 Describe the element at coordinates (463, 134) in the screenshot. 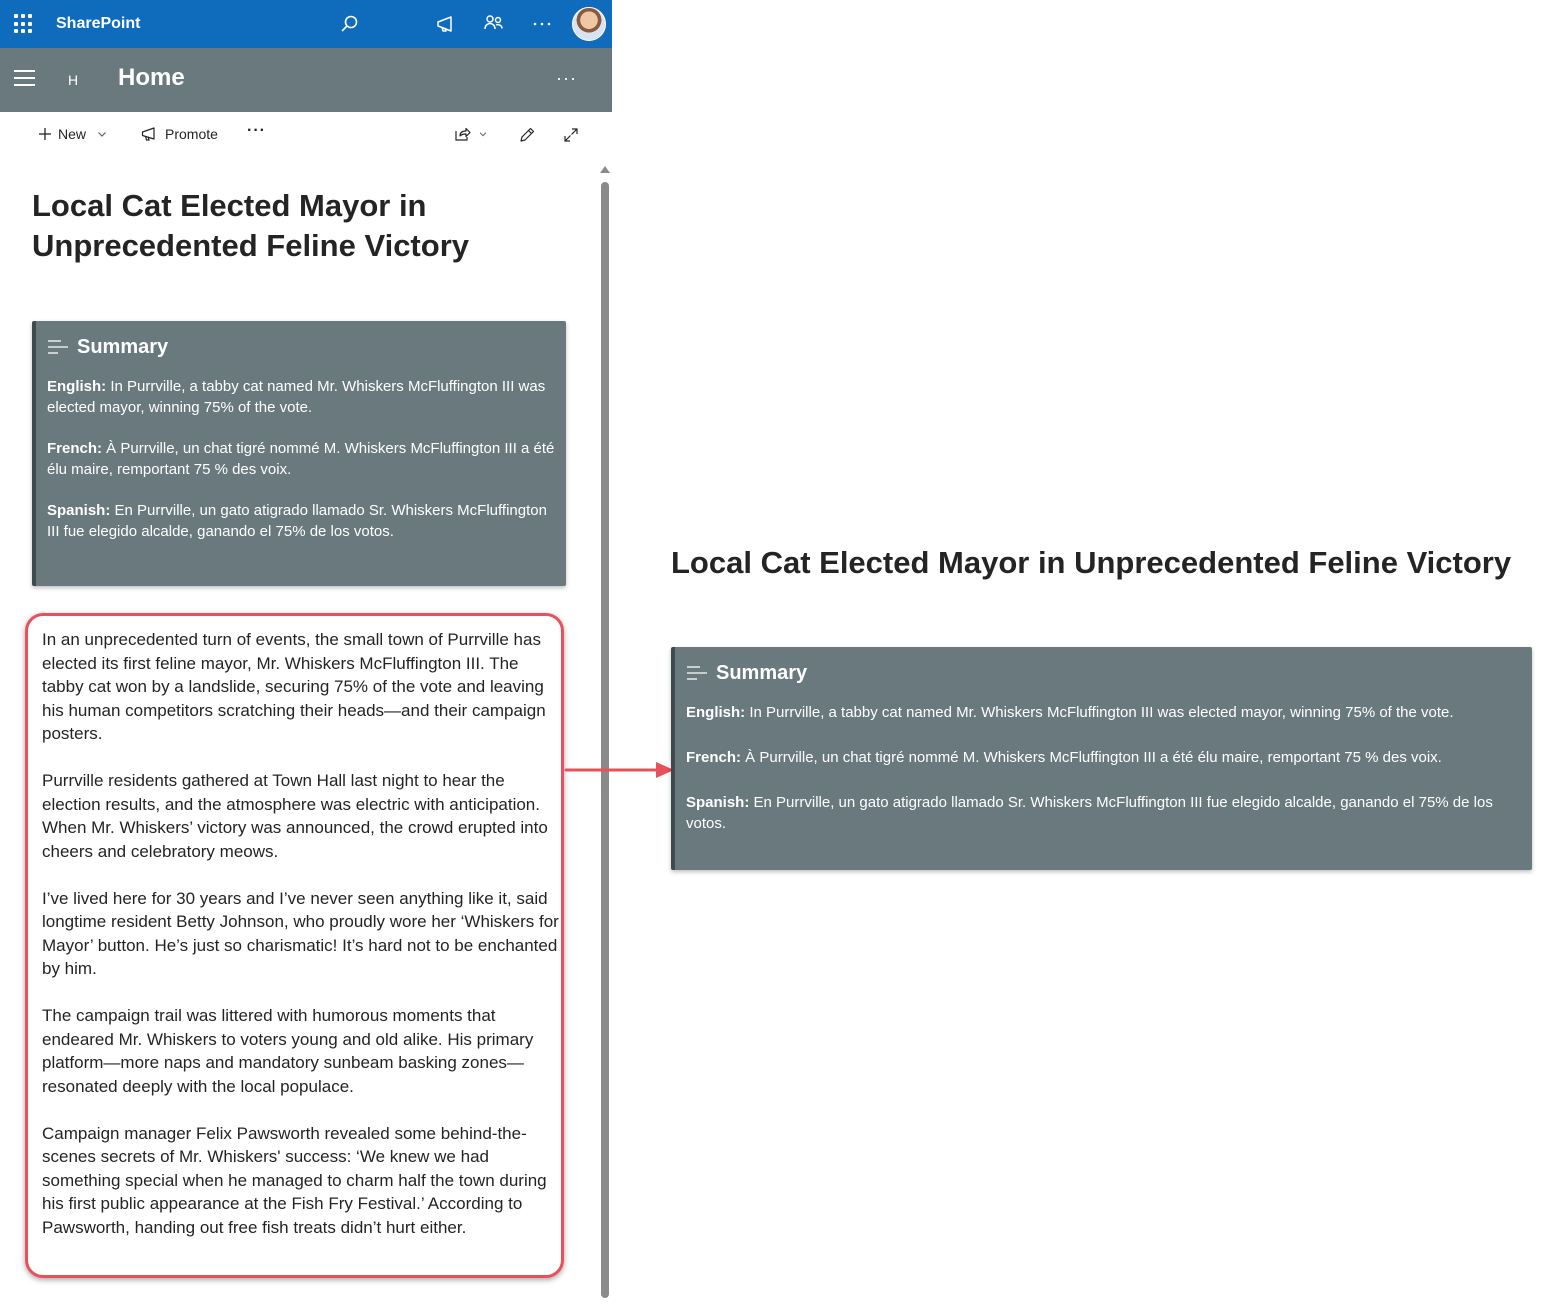

I see `share-arrow-icon` at that location.